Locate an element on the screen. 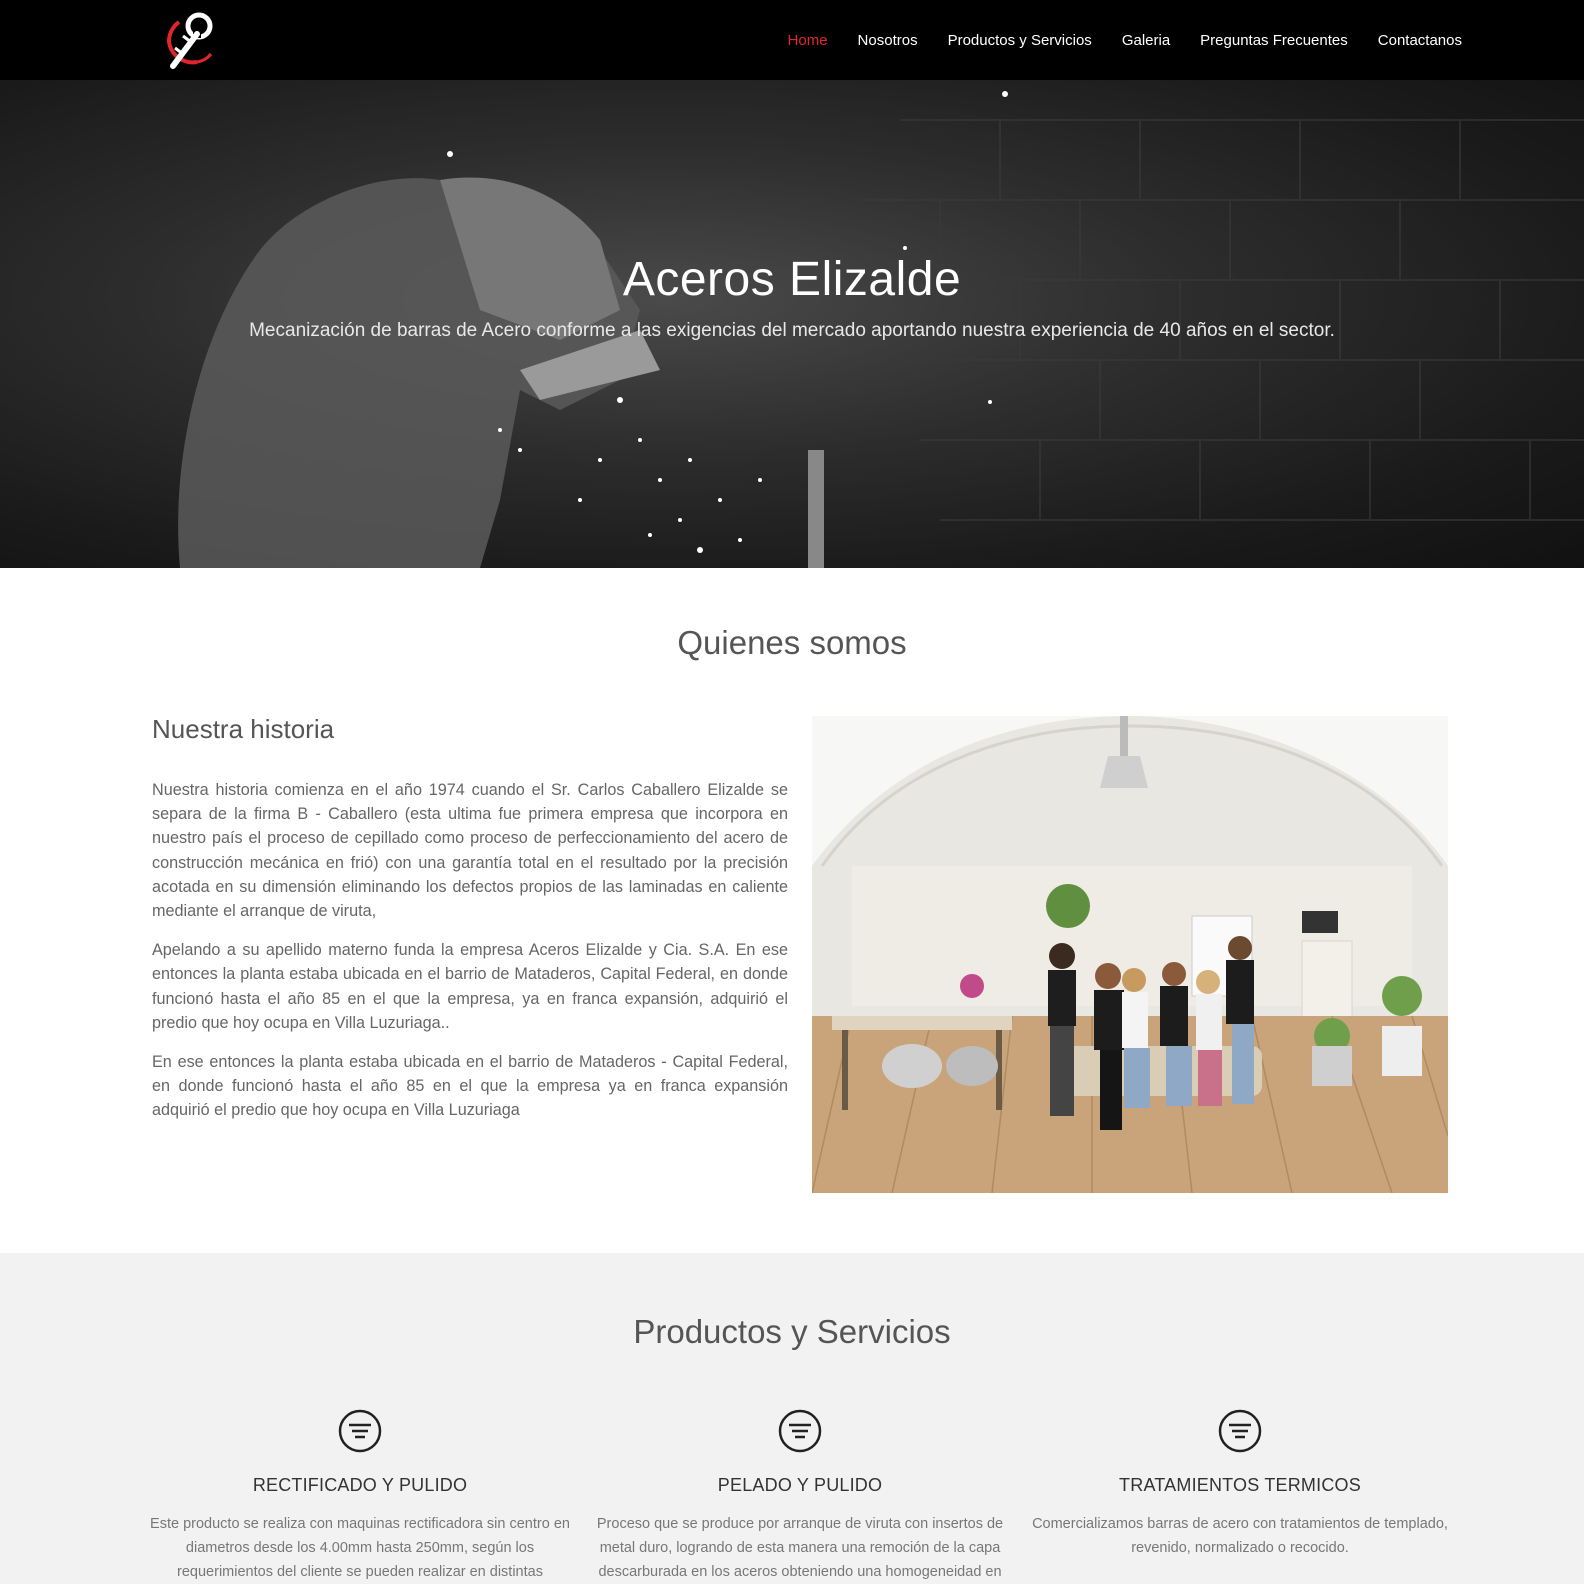 This screenshot has width=1584, height=1584. logo-caliper-icon is located at coordinates (191, 40).